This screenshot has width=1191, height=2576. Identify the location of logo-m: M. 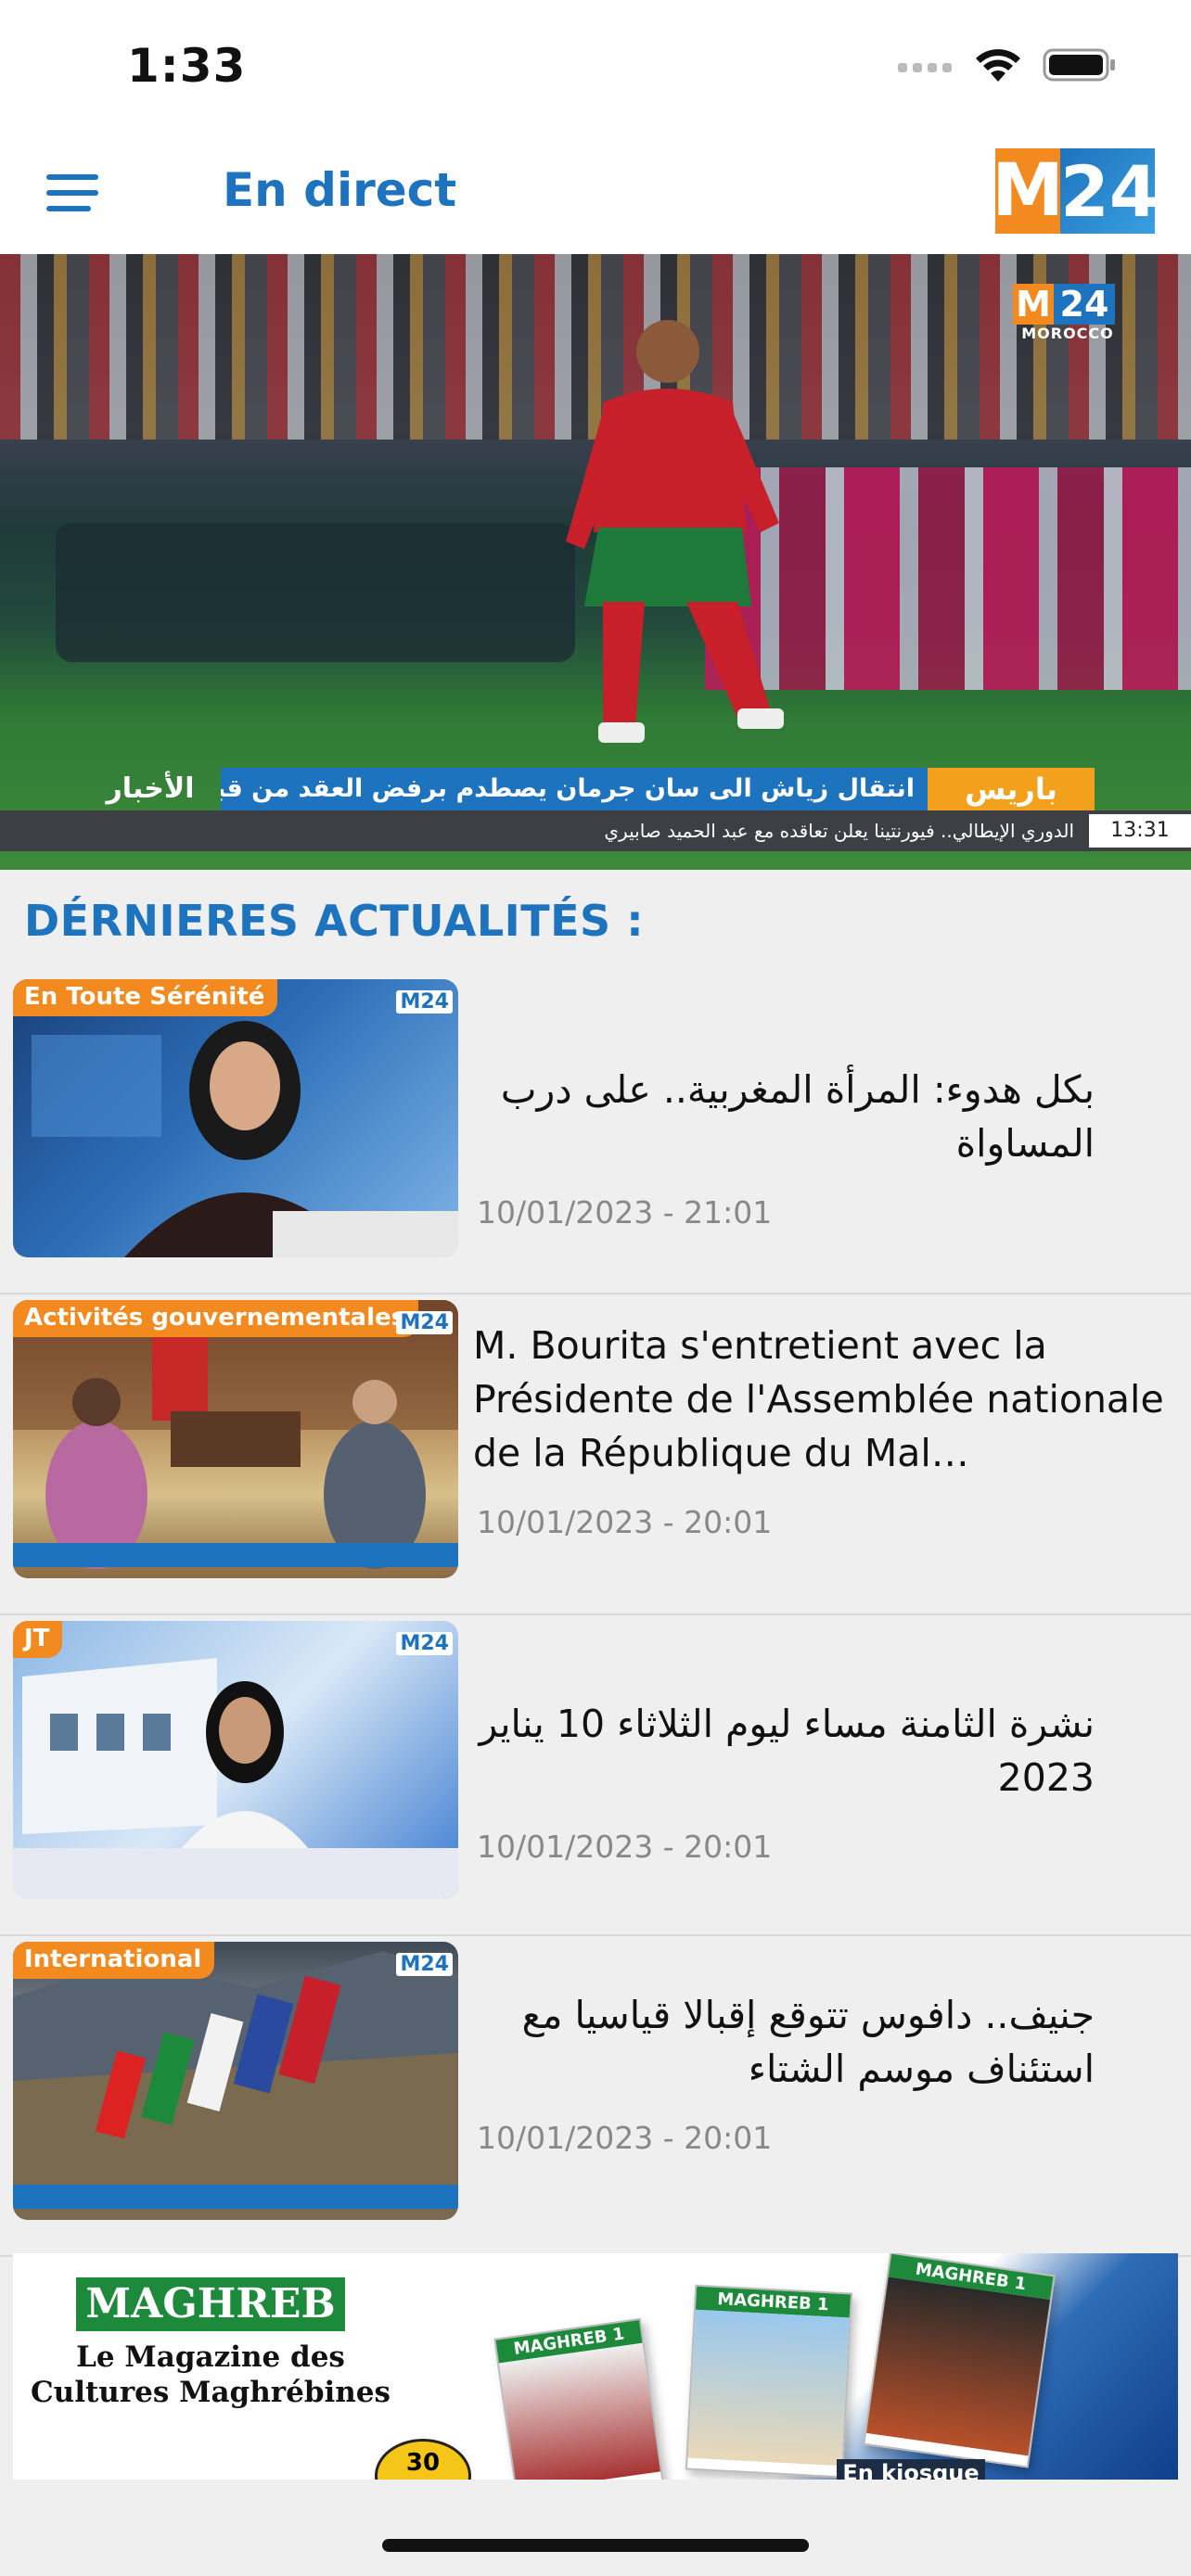
(1029, 191).